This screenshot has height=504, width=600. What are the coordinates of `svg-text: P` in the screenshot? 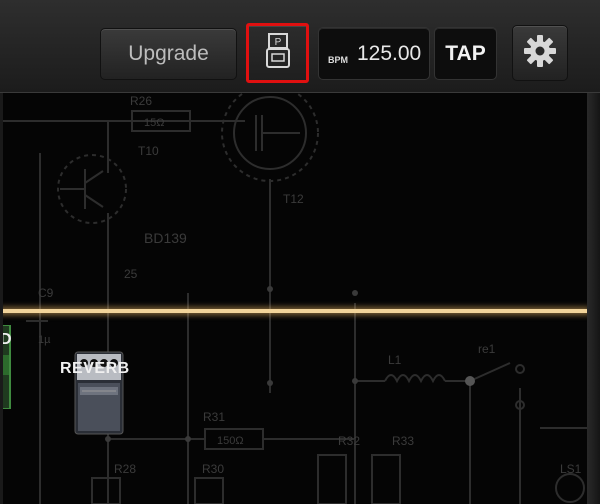 It's located at (277, 42).